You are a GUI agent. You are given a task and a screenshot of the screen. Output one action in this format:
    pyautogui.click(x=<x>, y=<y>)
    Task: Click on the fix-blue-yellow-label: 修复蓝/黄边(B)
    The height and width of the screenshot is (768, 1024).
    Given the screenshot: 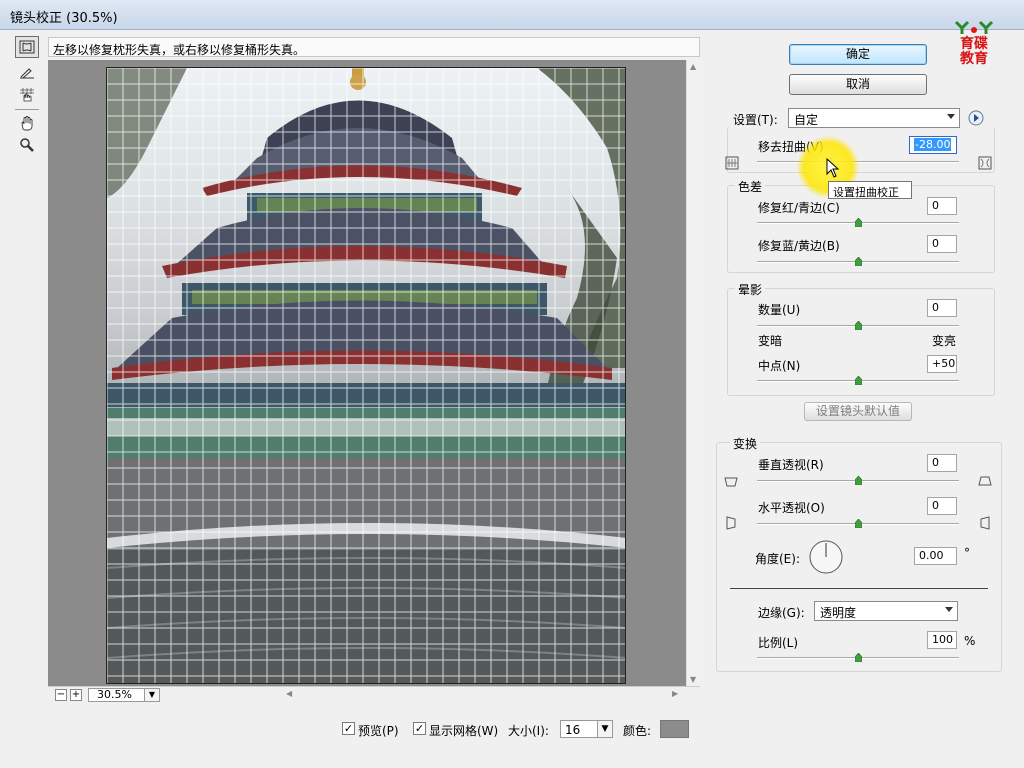 What is the action you would take?
    pyautogui.click(x=799, y=246)
    